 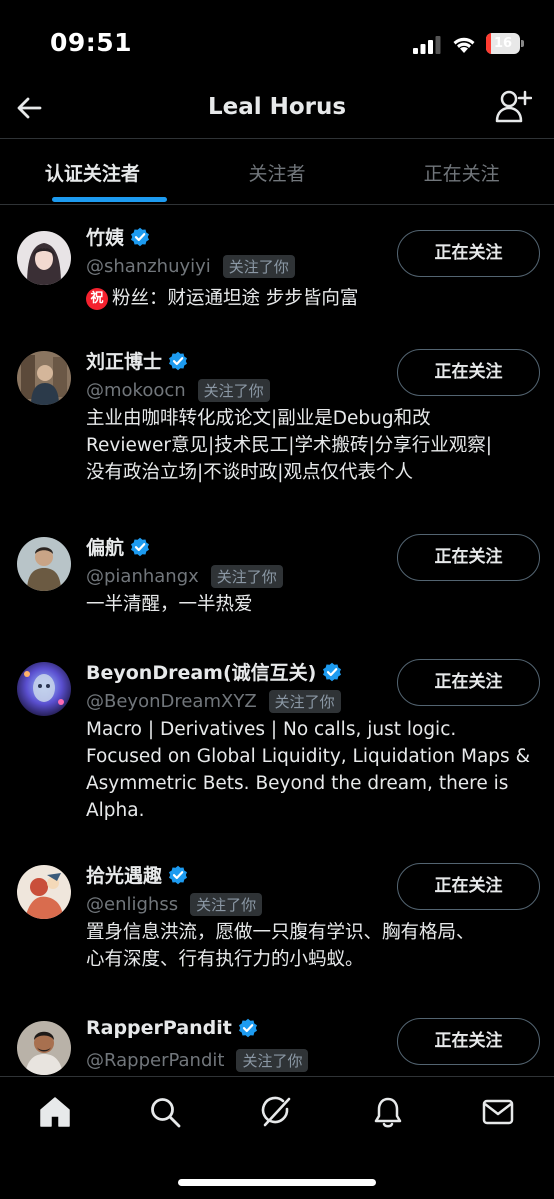 What do you see at coordinates (277, 1182) in the screenshot?
I see `home-indicator` at bounding box center [277, 1182].